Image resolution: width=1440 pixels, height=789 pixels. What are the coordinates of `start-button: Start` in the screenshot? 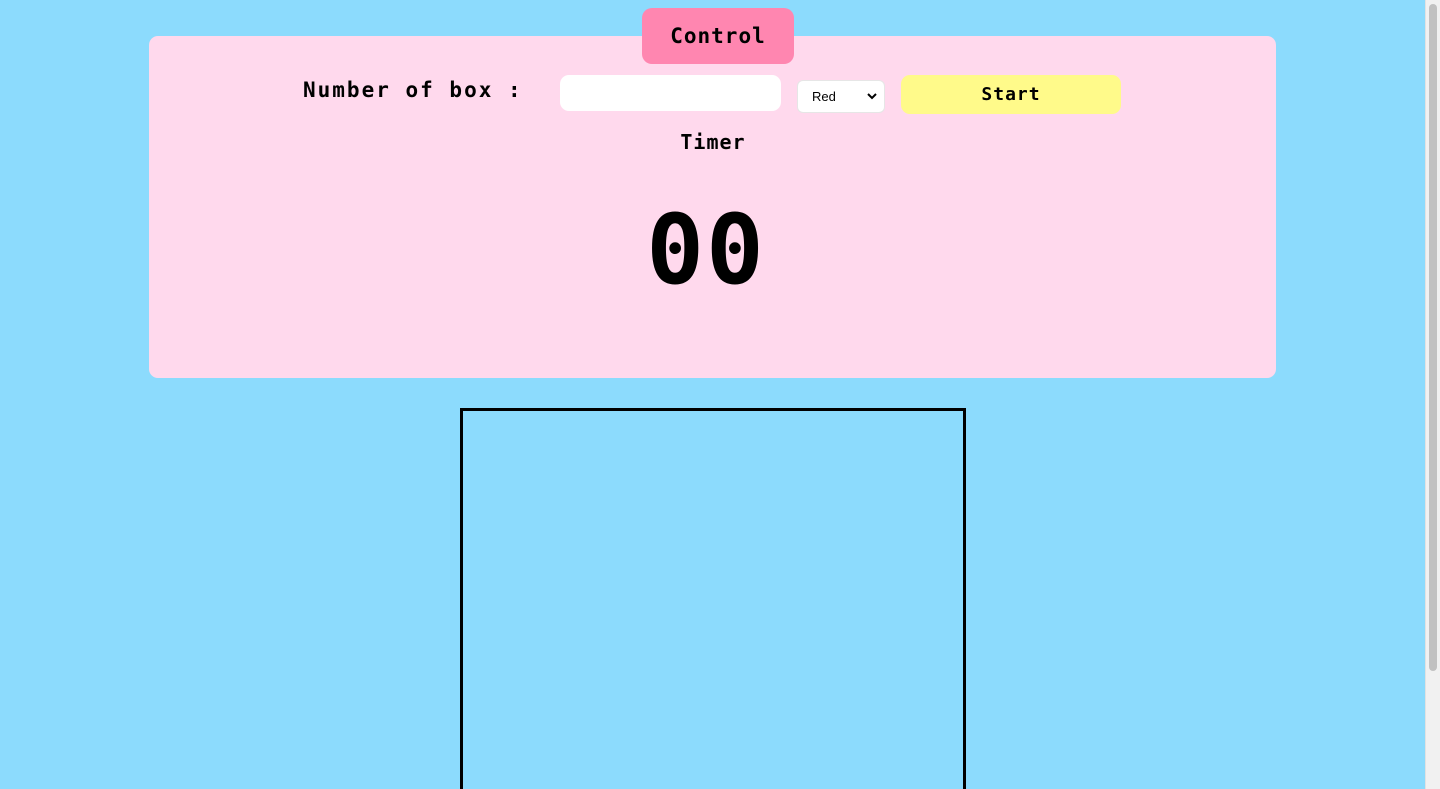 It's located at (1011, 94).